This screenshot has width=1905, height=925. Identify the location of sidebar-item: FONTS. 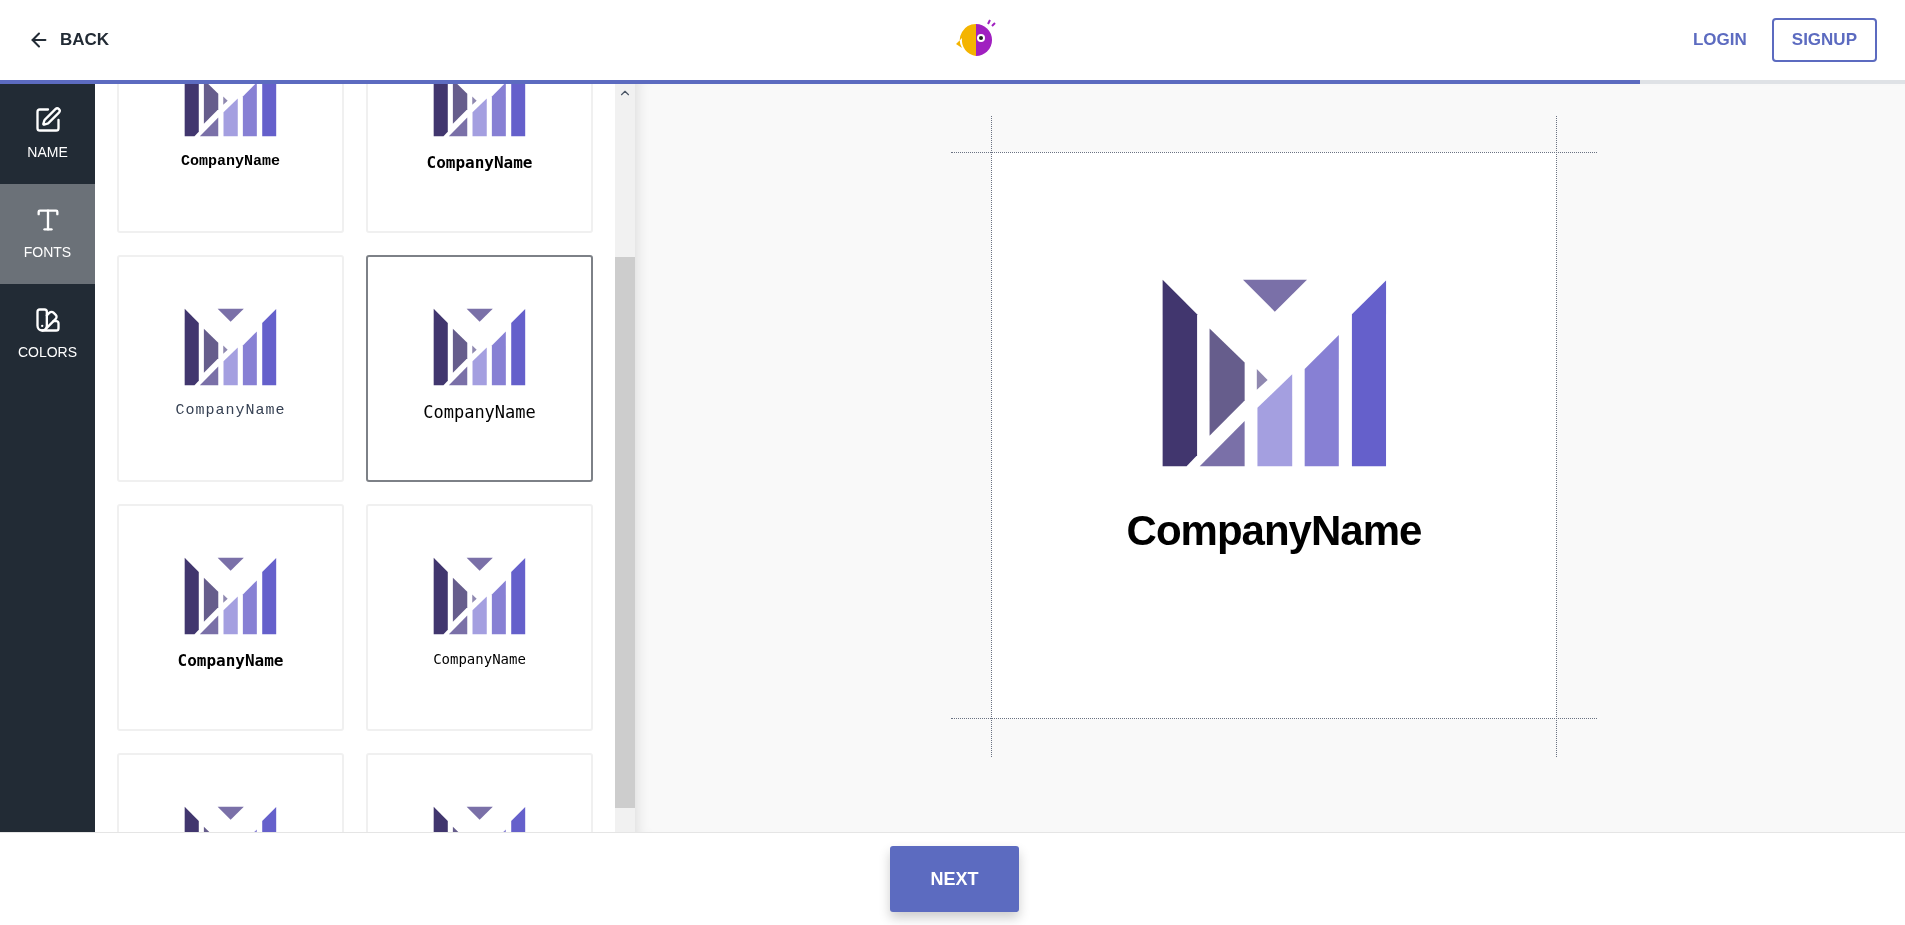
(47, 234).